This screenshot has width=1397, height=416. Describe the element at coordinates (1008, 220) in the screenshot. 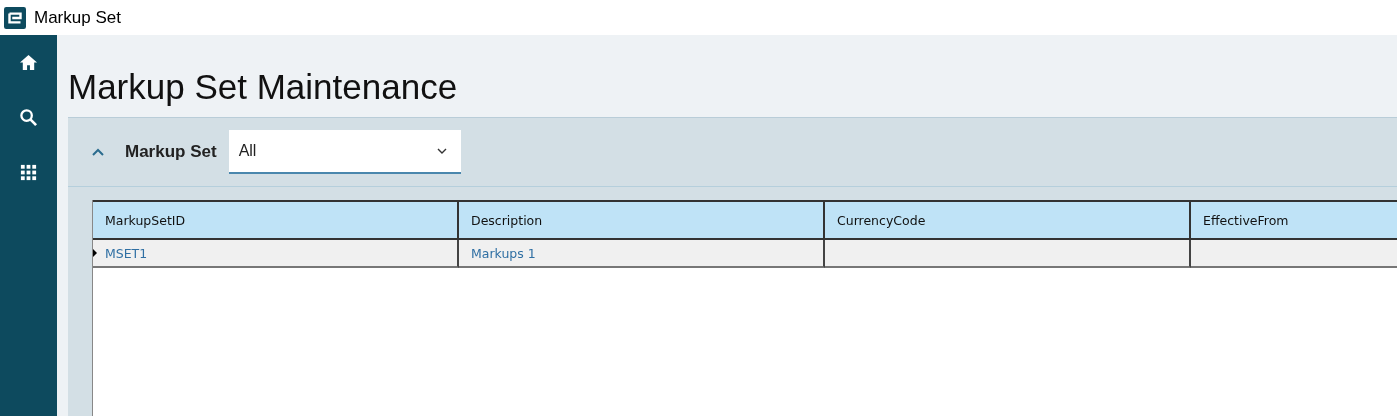

I see `column-header: CurrencyCode` at that location.